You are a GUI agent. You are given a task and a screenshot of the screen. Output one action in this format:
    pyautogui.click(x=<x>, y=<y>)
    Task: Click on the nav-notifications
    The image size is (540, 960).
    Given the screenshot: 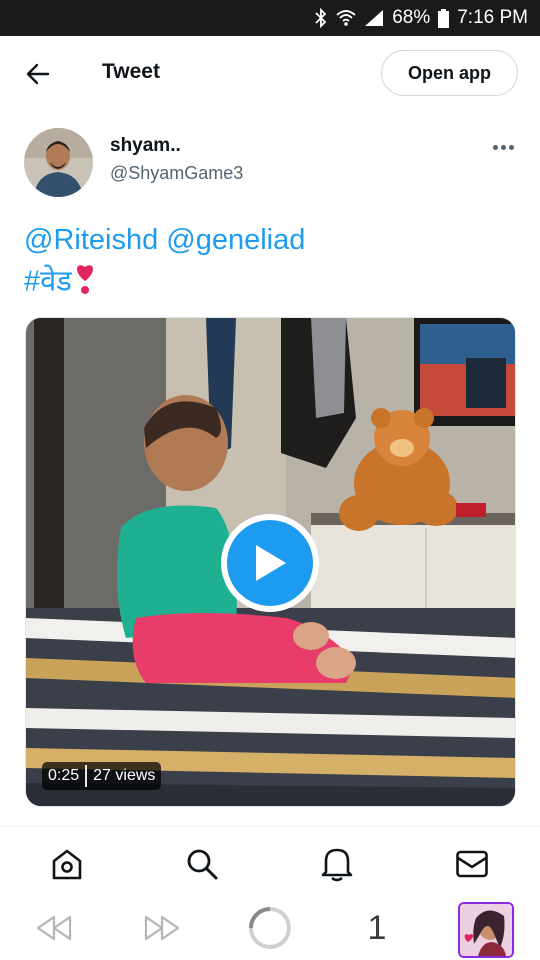 What is the action you would take?
    pyautogui.click(x=337, y=864)
    